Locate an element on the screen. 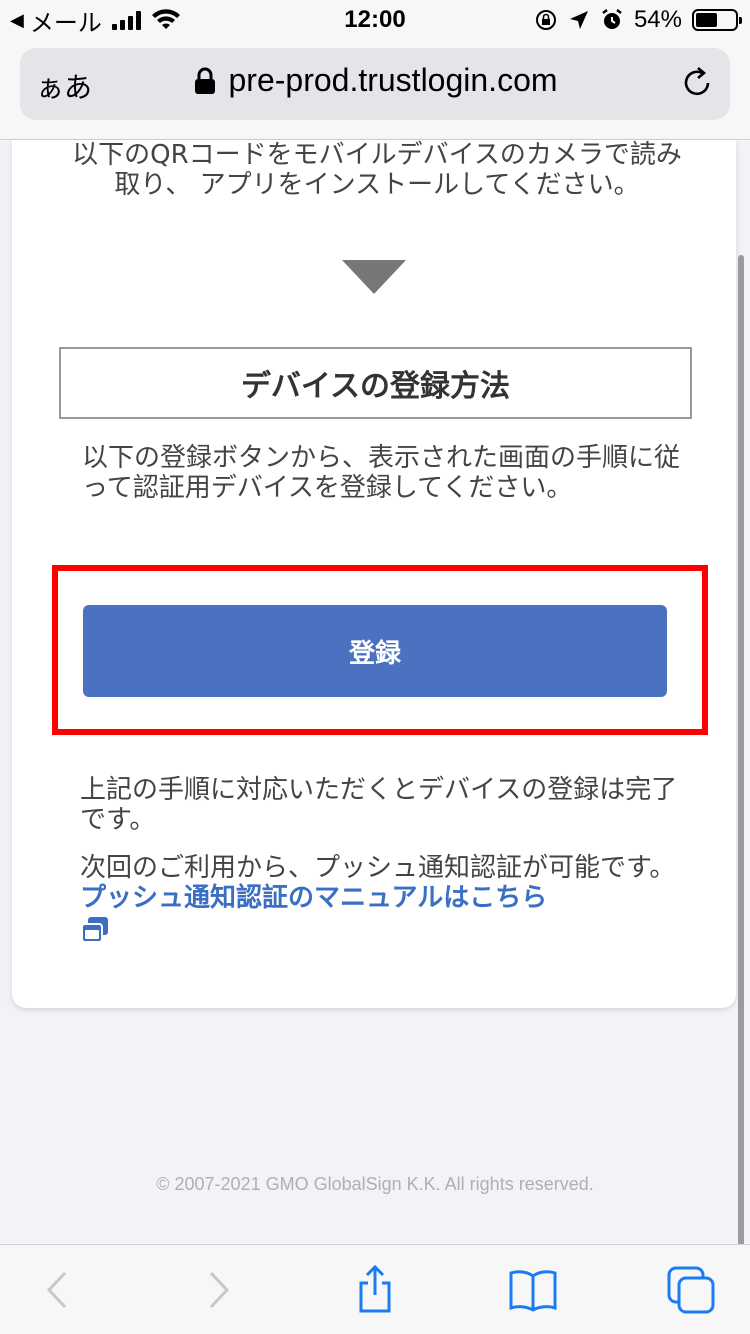 The width and height of the screenshot is (750, 1334). reload-icon is located at coordinates (697, 83).